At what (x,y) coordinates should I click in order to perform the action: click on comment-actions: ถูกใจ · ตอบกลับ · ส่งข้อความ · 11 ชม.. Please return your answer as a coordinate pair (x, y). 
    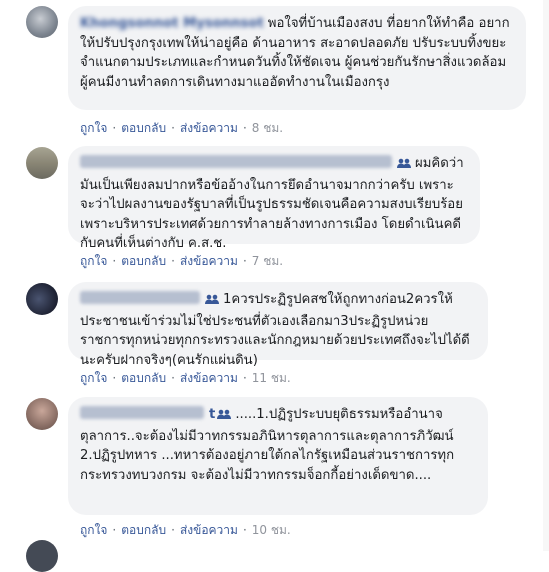
    Looking at the image, I should click on (185, 378).